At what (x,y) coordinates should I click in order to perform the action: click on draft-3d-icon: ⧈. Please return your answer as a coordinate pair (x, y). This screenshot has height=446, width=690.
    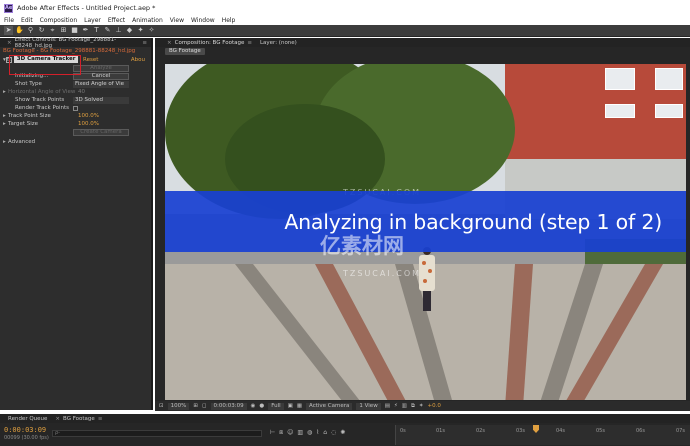
    Looking at the image, I should click on (281, 433).